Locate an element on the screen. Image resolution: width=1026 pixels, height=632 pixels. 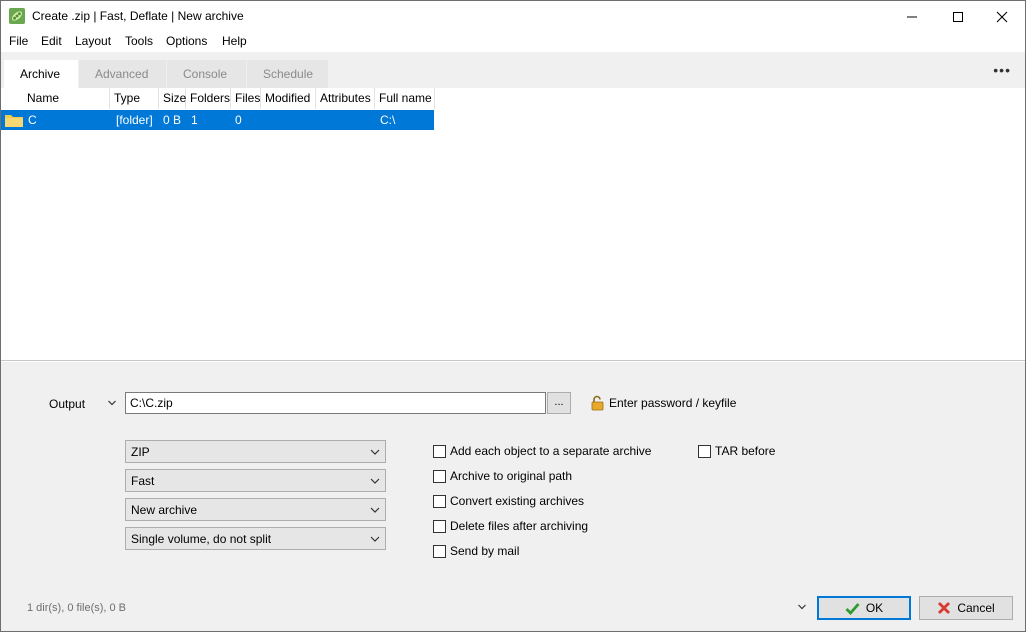
table-row: C [folder] 0 B 1 0 C:\ is located at coordinates (217, 120).